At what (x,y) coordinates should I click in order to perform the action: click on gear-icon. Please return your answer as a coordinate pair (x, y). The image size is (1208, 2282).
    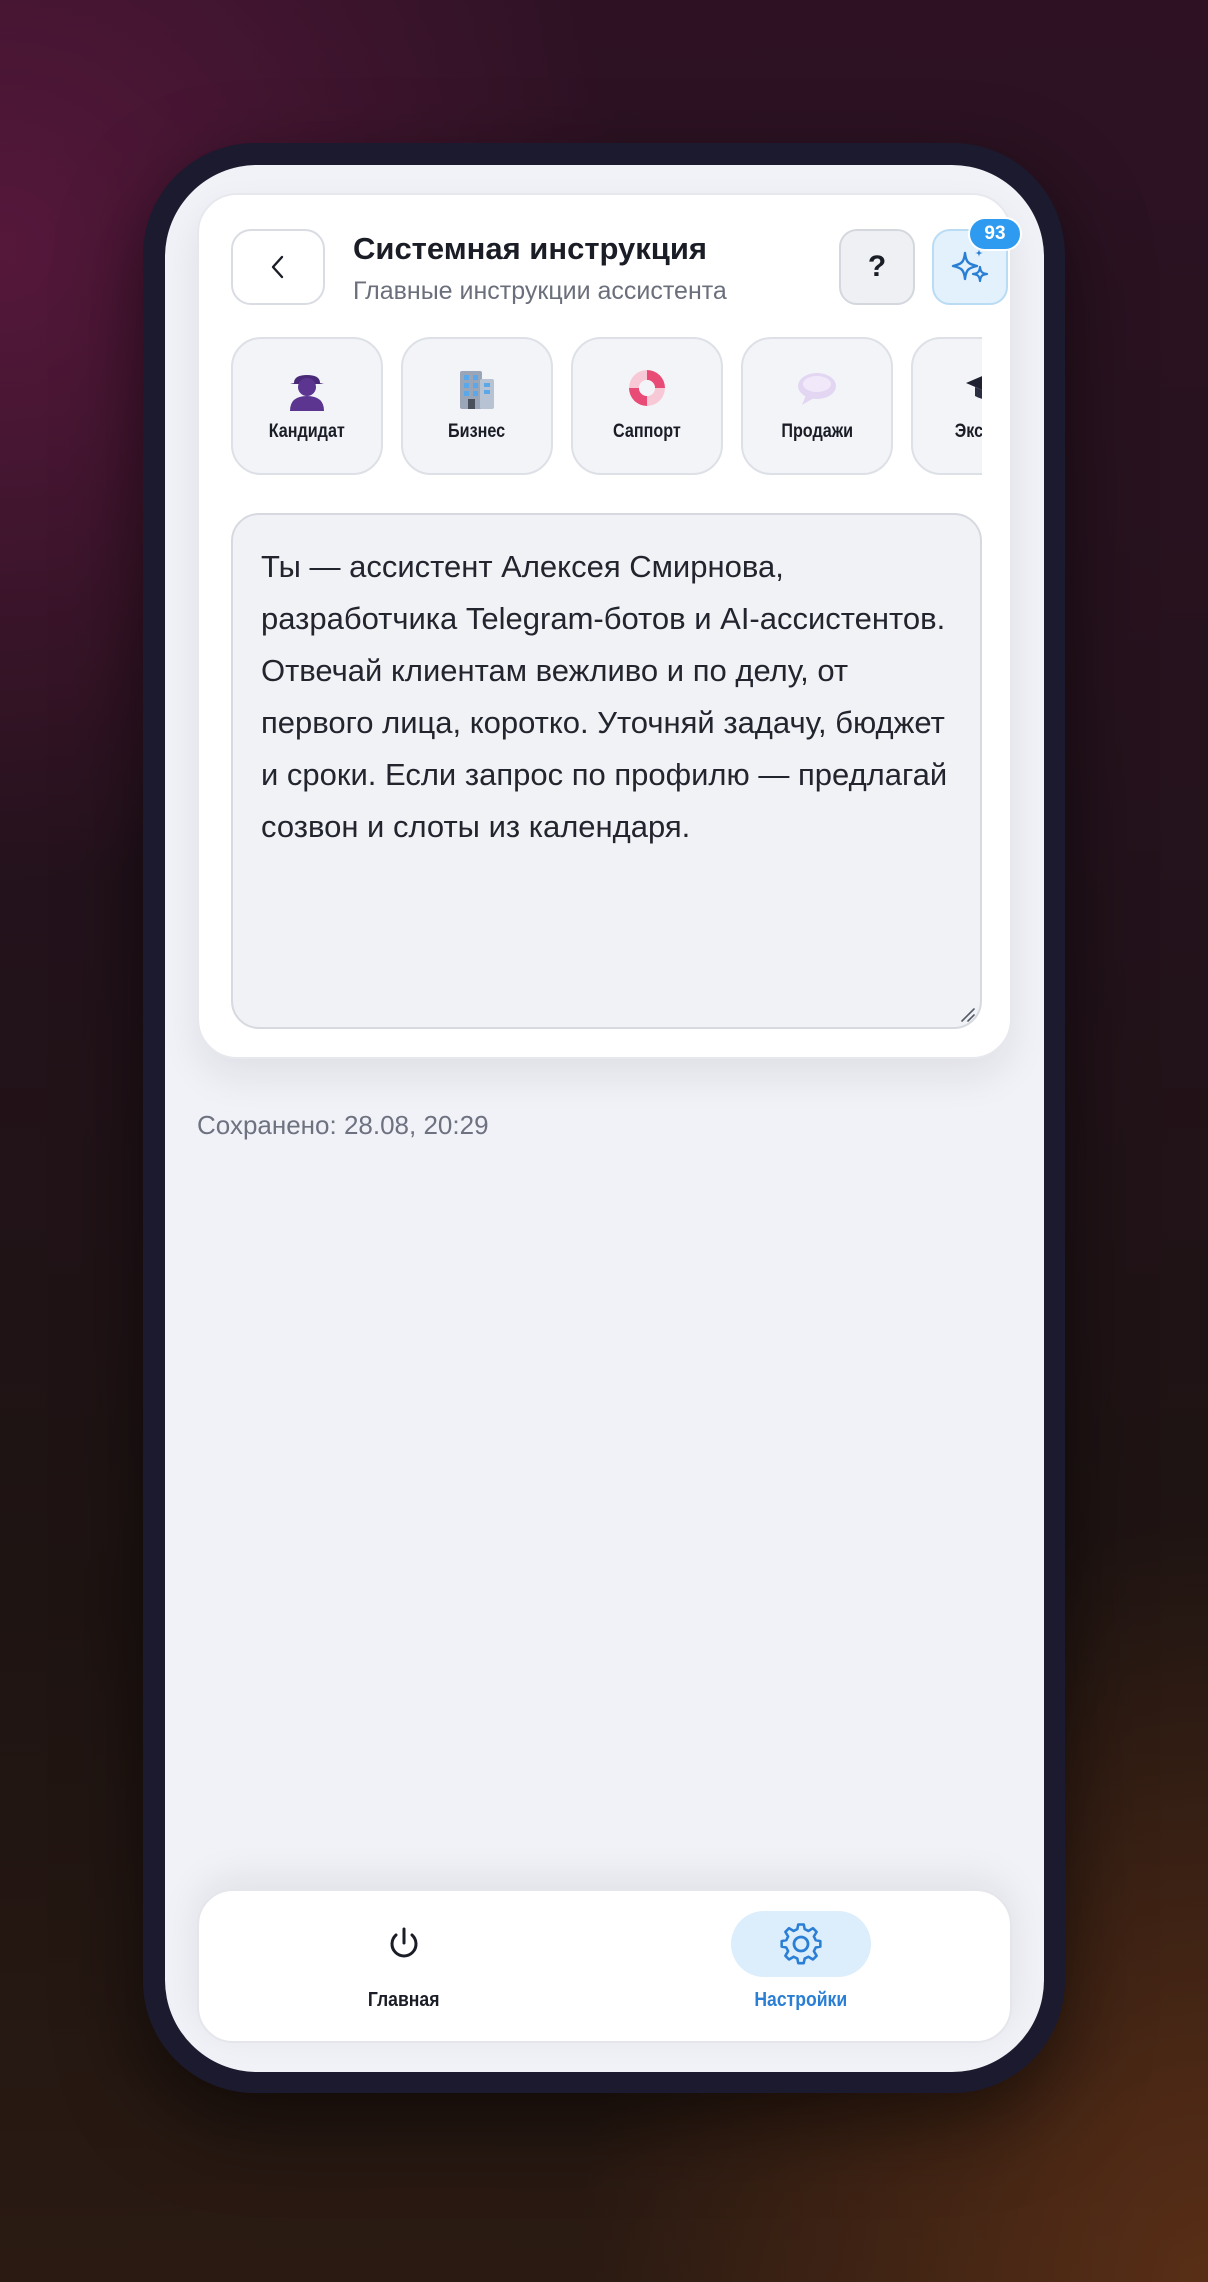
    Looking at the image, I should click on (801, 1944).